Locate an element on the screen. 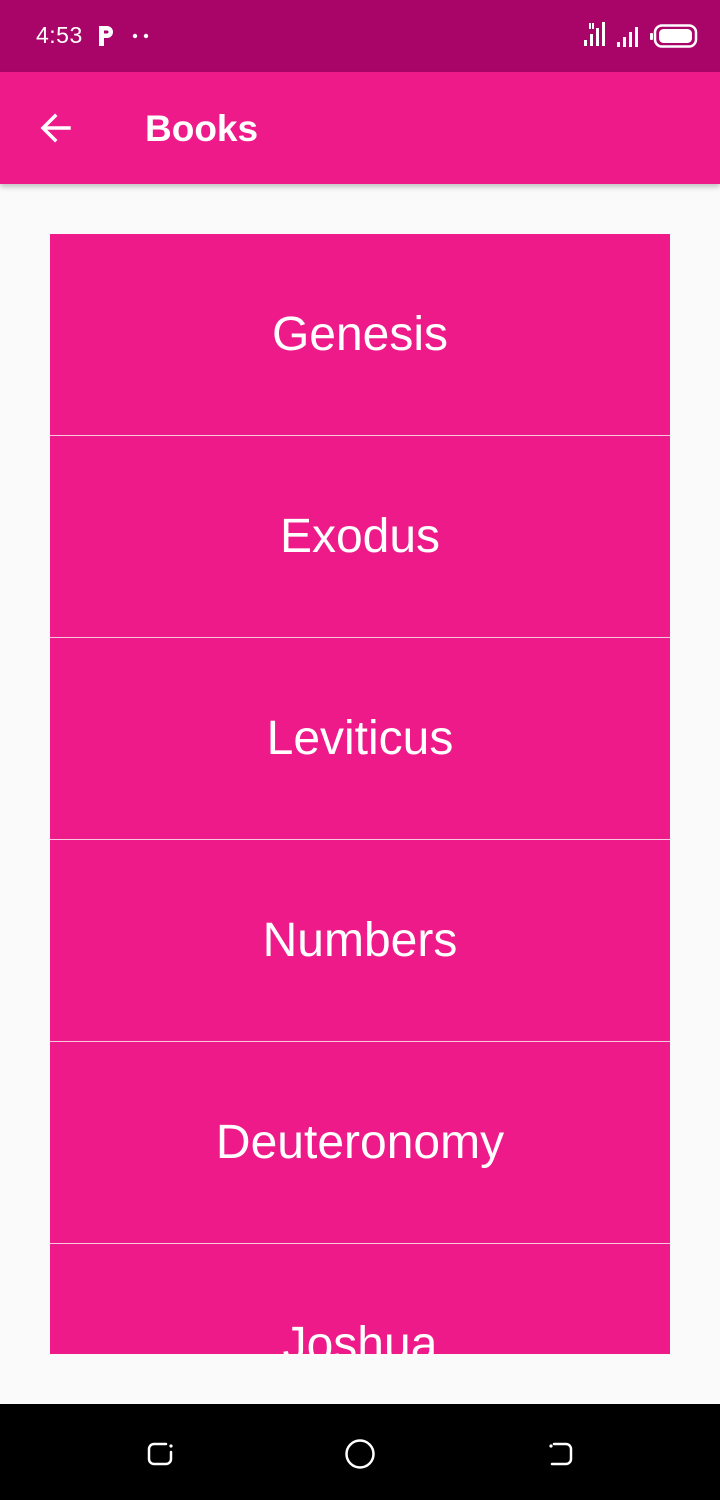  back-nav-button is located at coordinates (560, 1454).